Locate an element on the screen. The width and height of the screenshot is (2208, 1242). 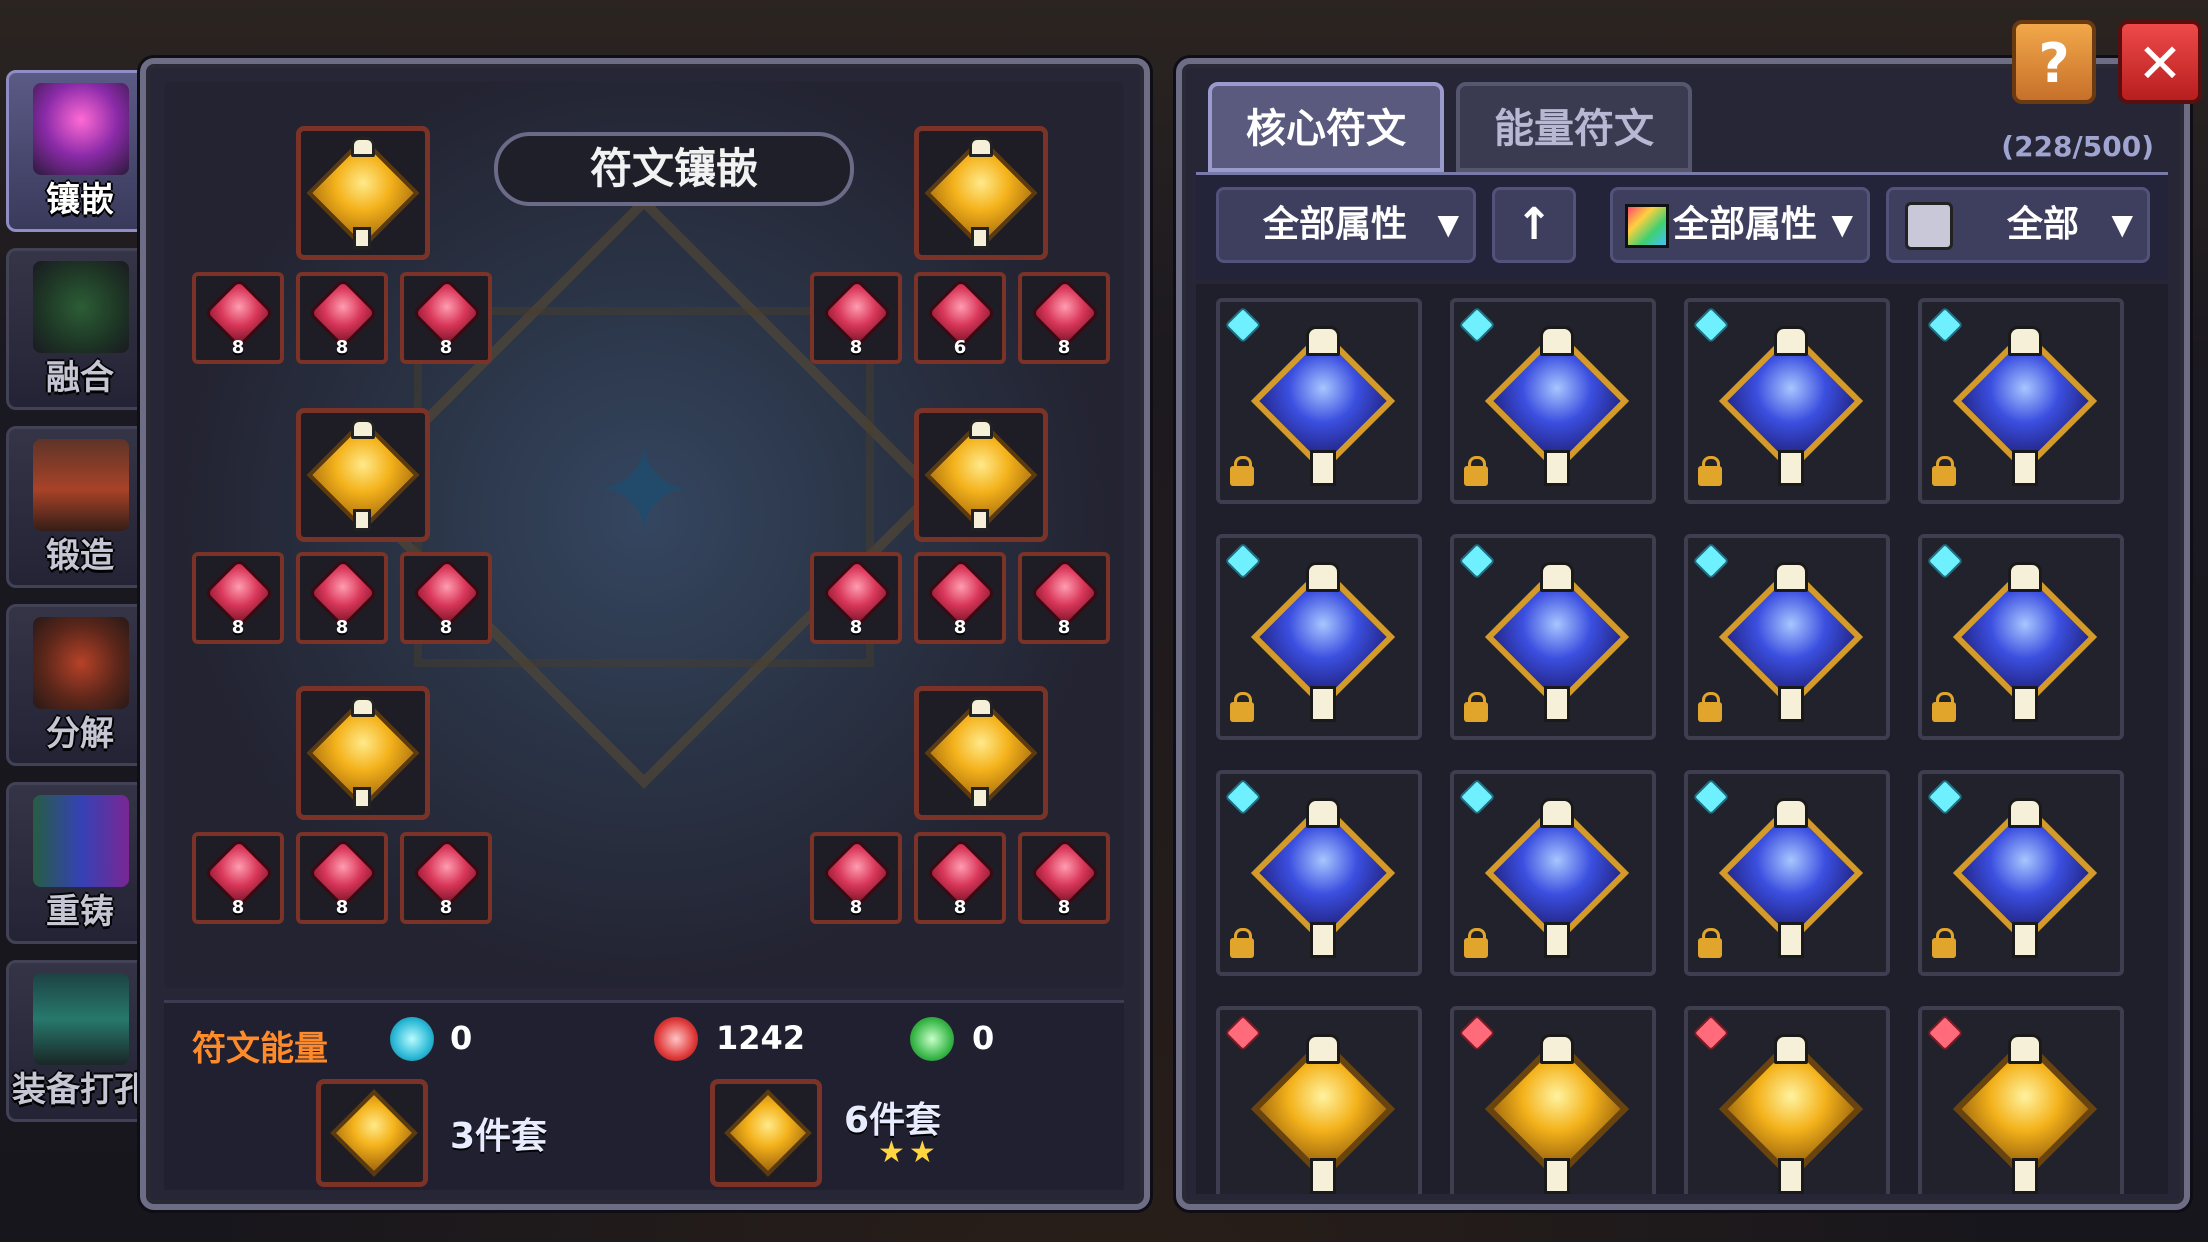
sidebar-item-recast: 重铸 is located at coordinates (80, 863).